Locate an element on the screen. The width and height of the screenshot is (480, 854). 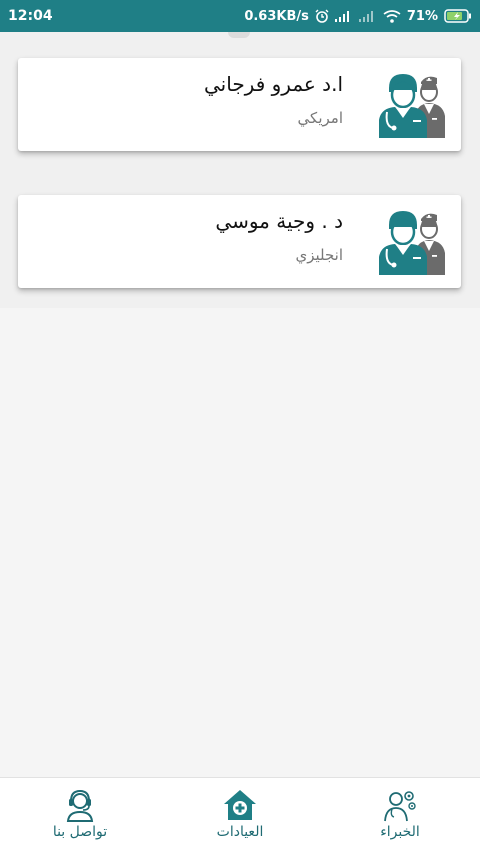
expert-doctor-icon is located at coordinates (400, 805).